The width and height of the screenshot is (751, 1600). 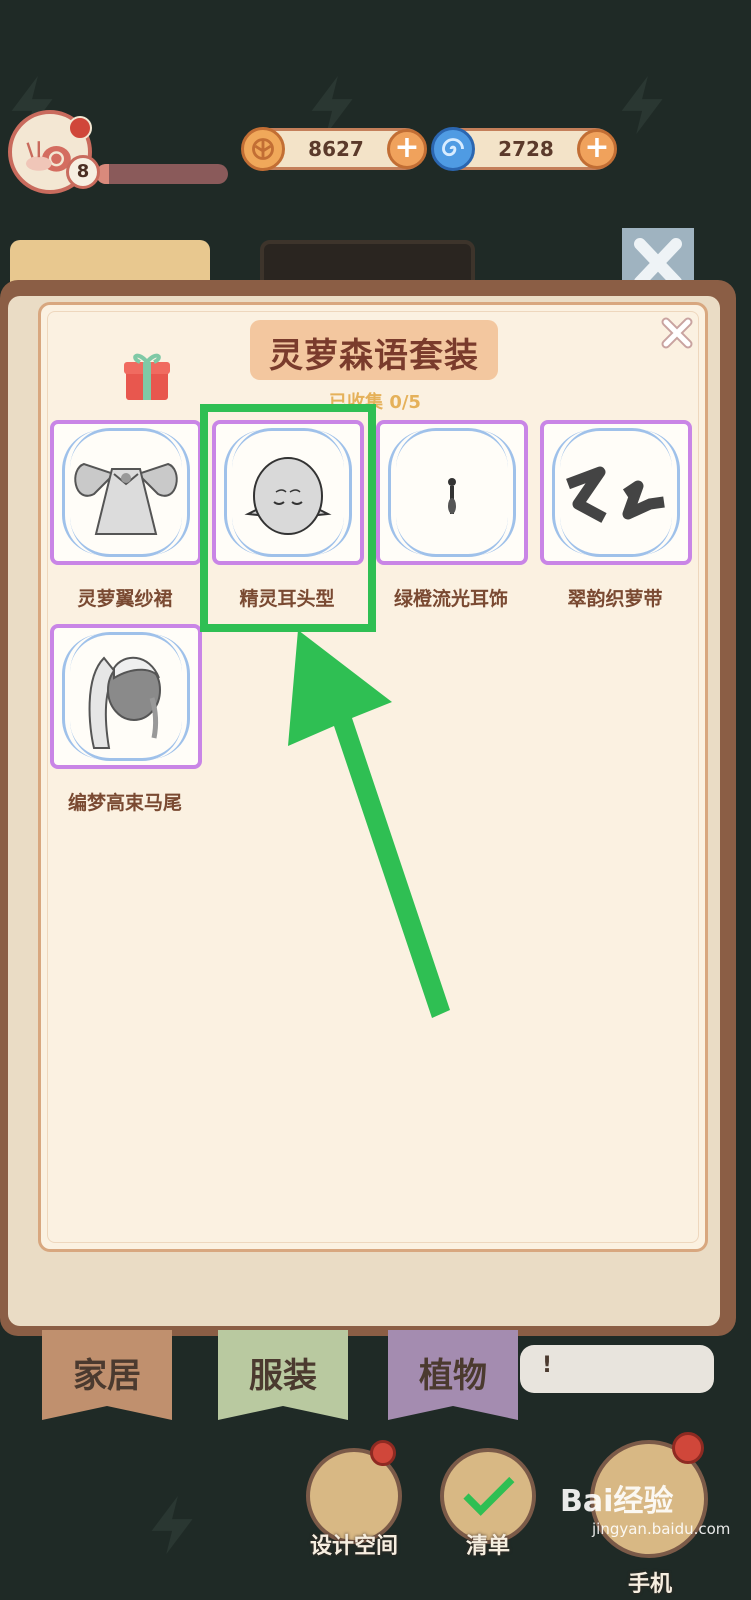 I want to click on close-icon, so click(x=677, y=333).